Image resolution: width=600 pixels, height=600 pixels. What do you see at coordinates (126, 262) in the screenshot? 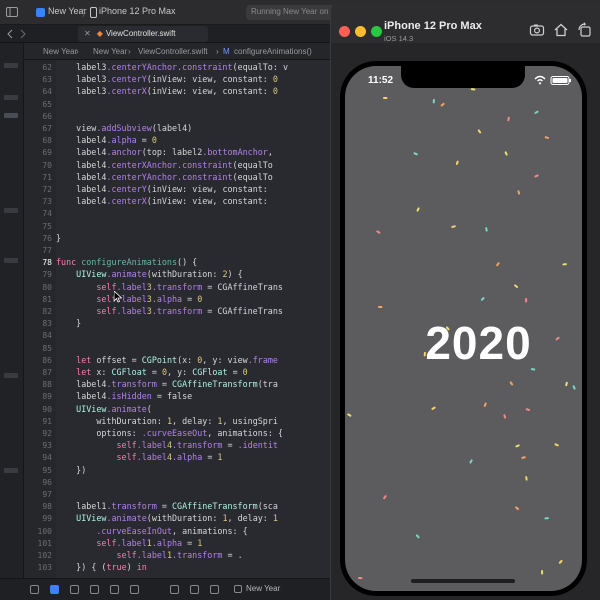
I see `code-line: func configureAnimations() {` at bounding box center [126, 262].